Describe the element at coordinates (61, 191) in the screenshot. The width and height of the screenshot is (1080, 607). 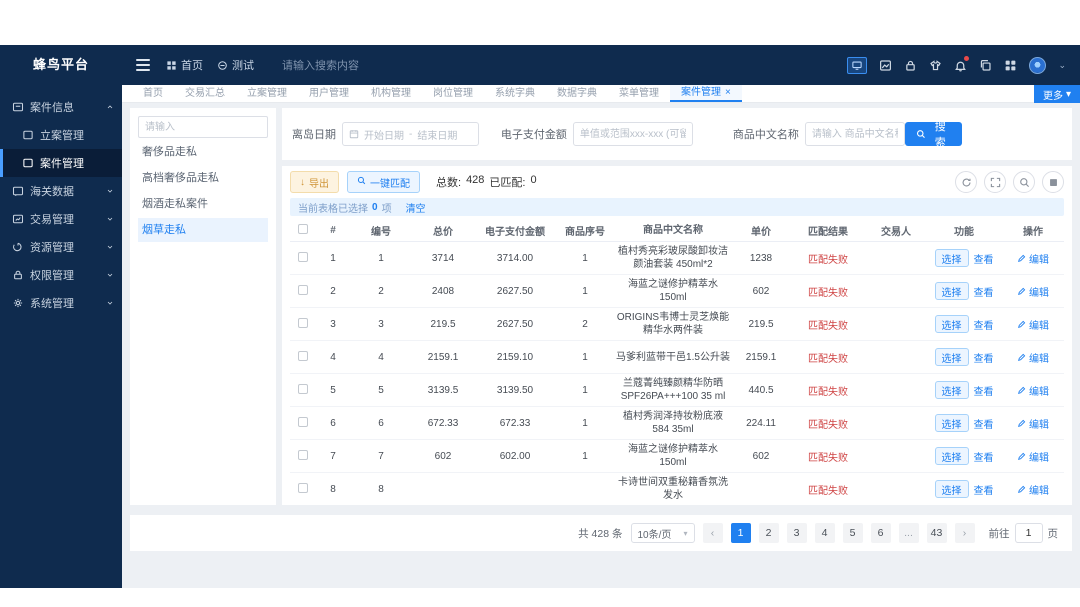
I see `sidebar-item-customs-data: 海关数据` at that location.